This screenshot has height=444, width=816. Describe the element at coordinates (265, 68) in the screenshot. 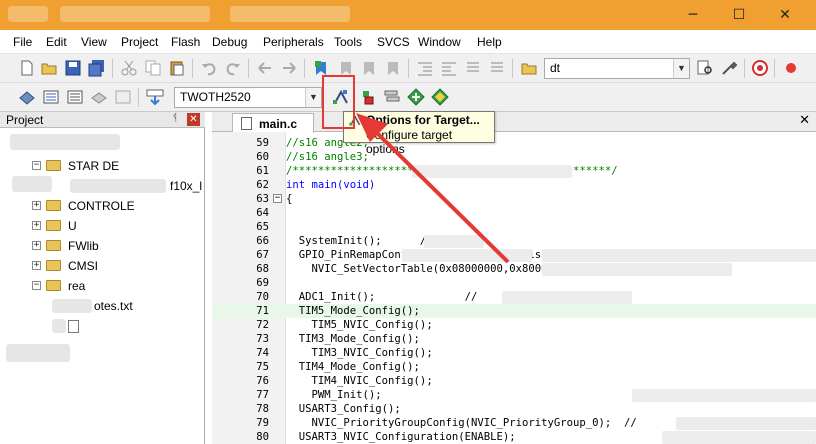

I see `nav-back-icon` at that location.